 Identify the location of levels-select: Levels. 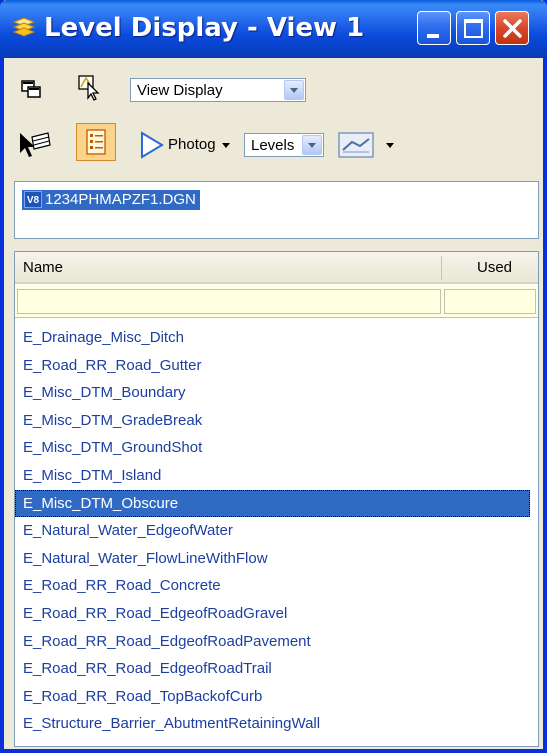
(284, 145).